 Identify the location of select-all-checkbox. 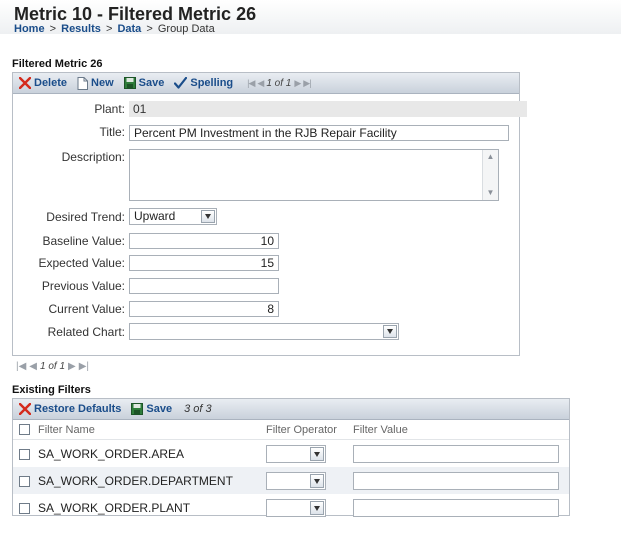
(24, 430).